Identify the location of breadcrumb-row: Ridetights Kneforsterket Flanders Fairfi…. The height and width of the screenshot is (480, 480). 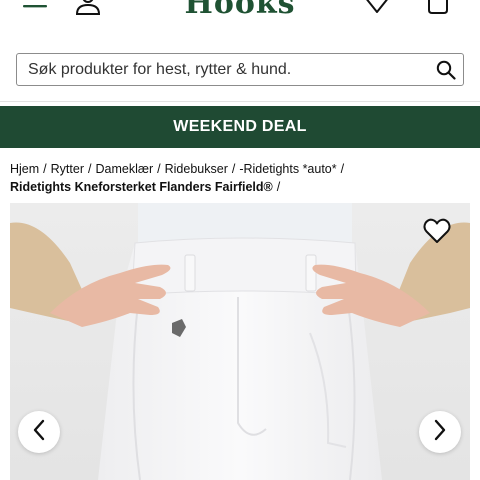
(241, 187).